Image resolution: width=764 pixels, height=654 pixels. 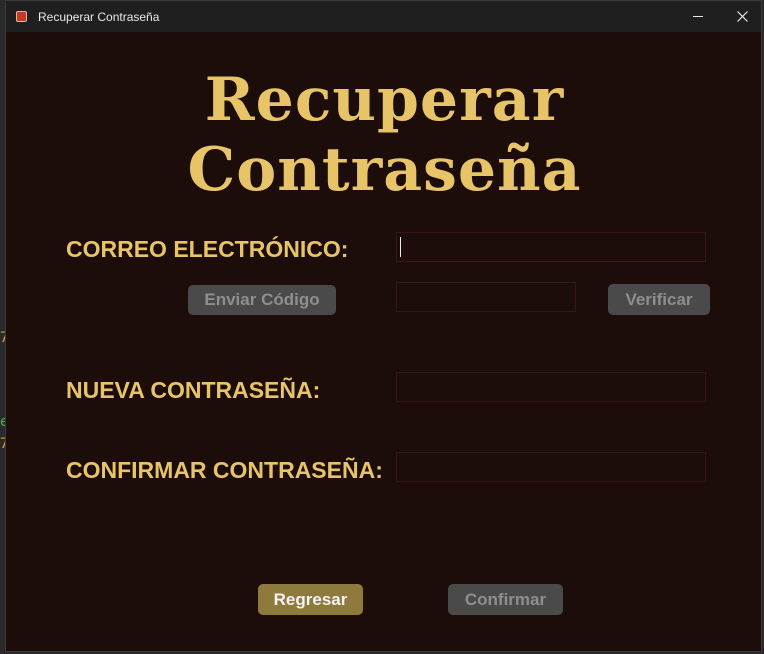 What do you see at coordinates (551, 247) in the screenshot?
I see `email-field` at bounding box center [551, 247].